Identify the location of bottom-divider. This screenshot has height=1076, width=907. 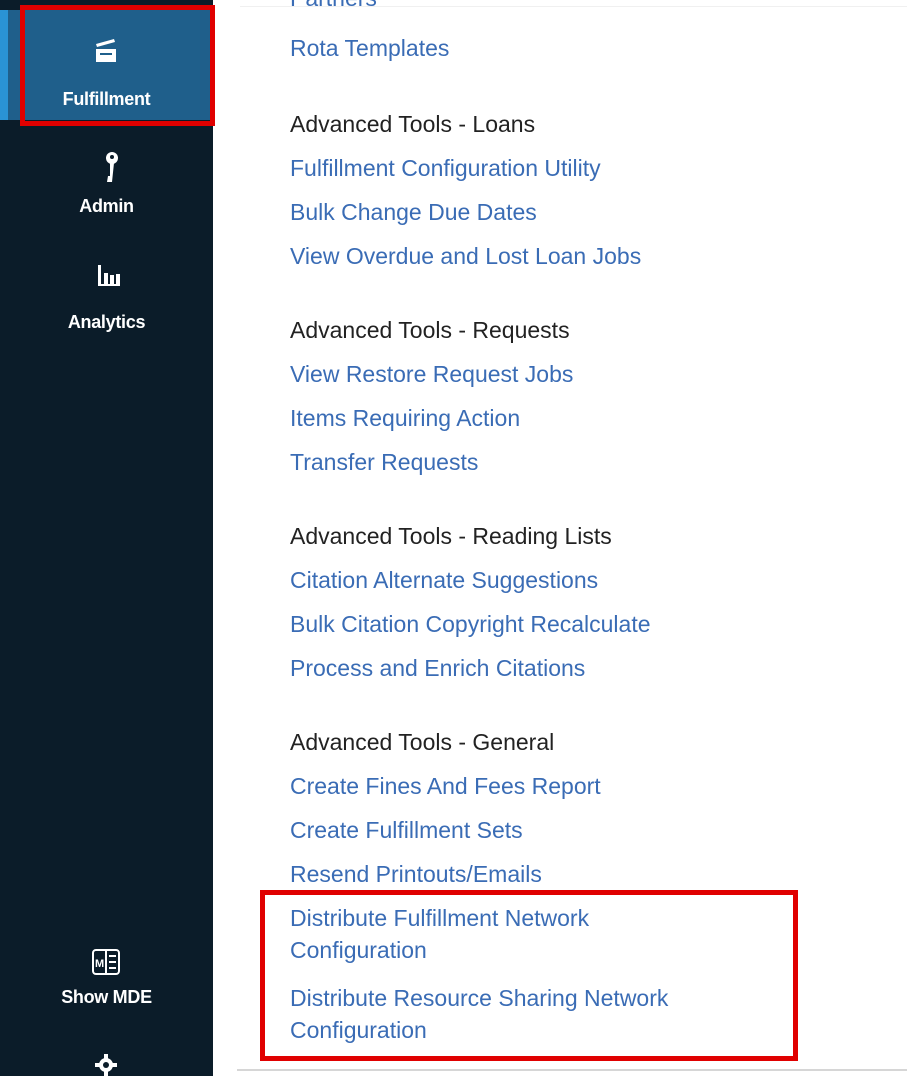
(572, 1070).